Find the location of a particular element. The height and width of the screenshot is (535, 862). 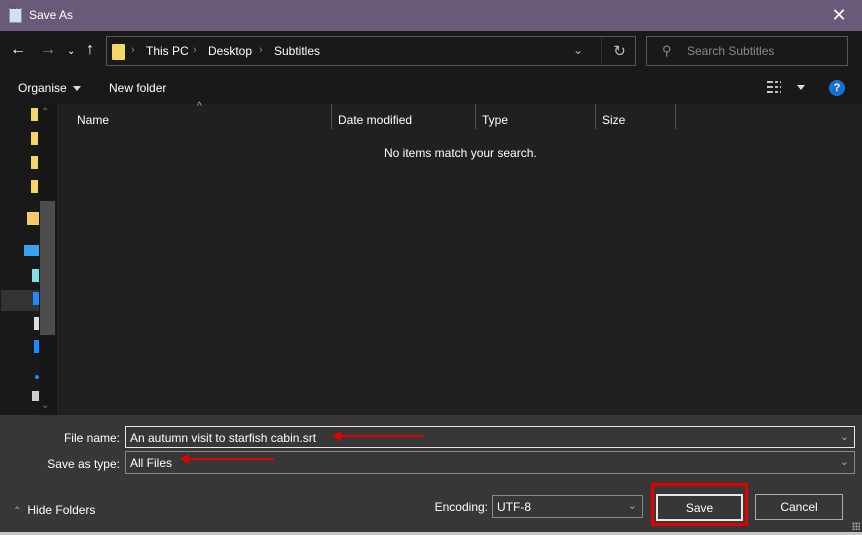

file-name-input: An autumn visit to starfish cabin.srt ⌄ is located at coordinates (490, 437).